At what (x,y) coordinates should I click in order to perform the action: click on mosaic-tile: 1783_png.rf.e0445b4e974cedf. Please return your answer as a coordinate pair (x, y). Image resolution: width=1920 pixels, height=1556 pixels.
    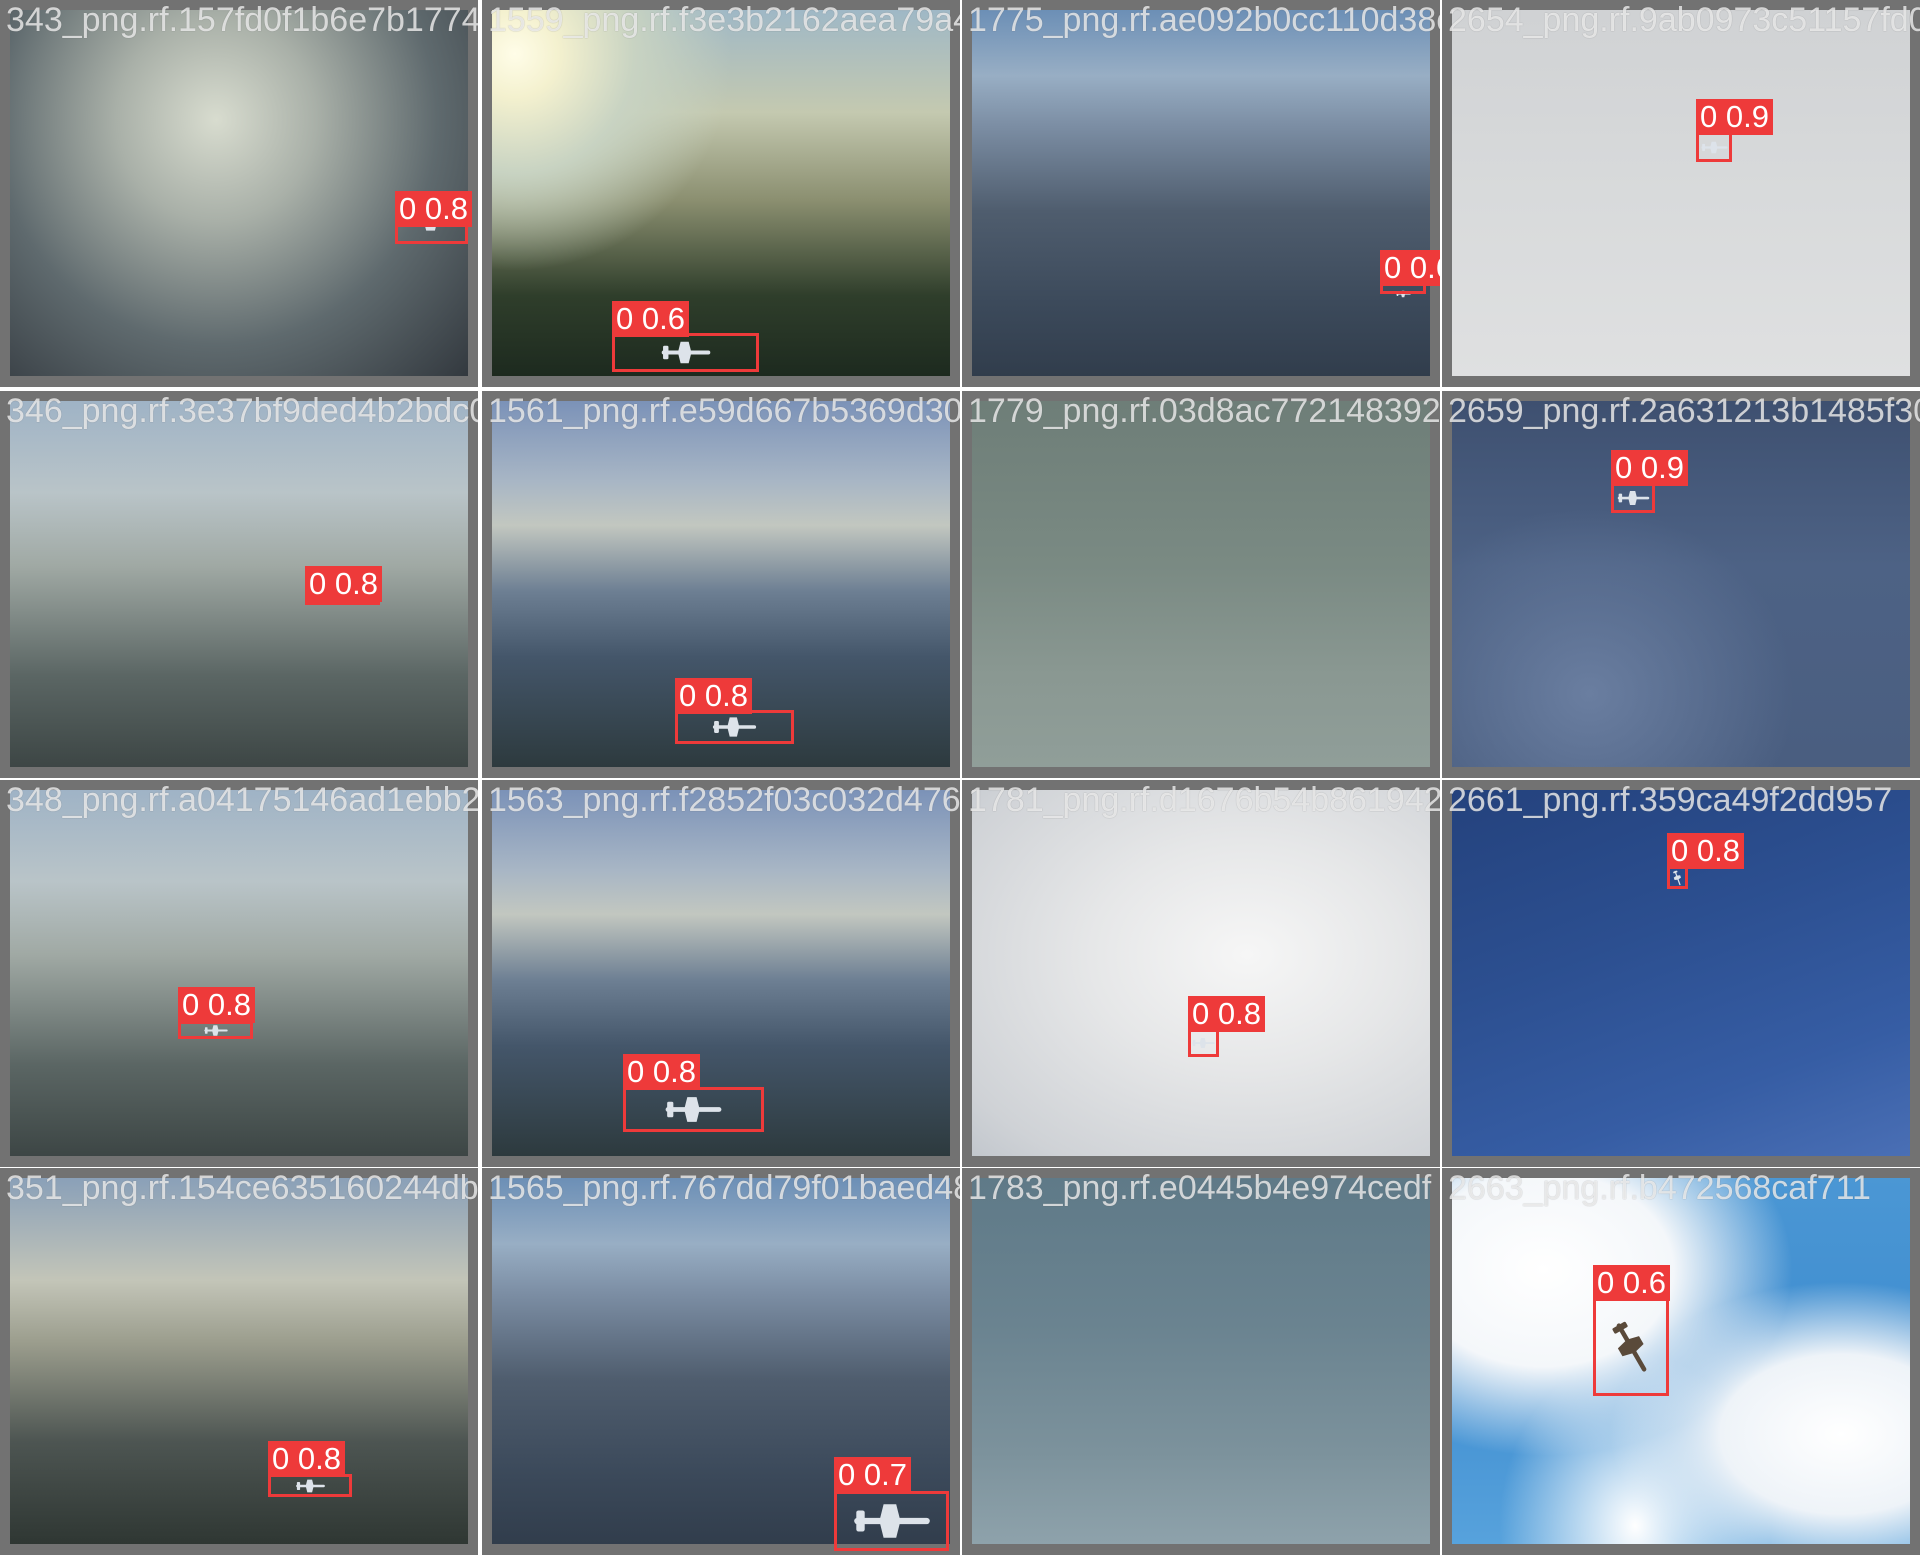
    Looking at the image, I should click on (1201, 1361).